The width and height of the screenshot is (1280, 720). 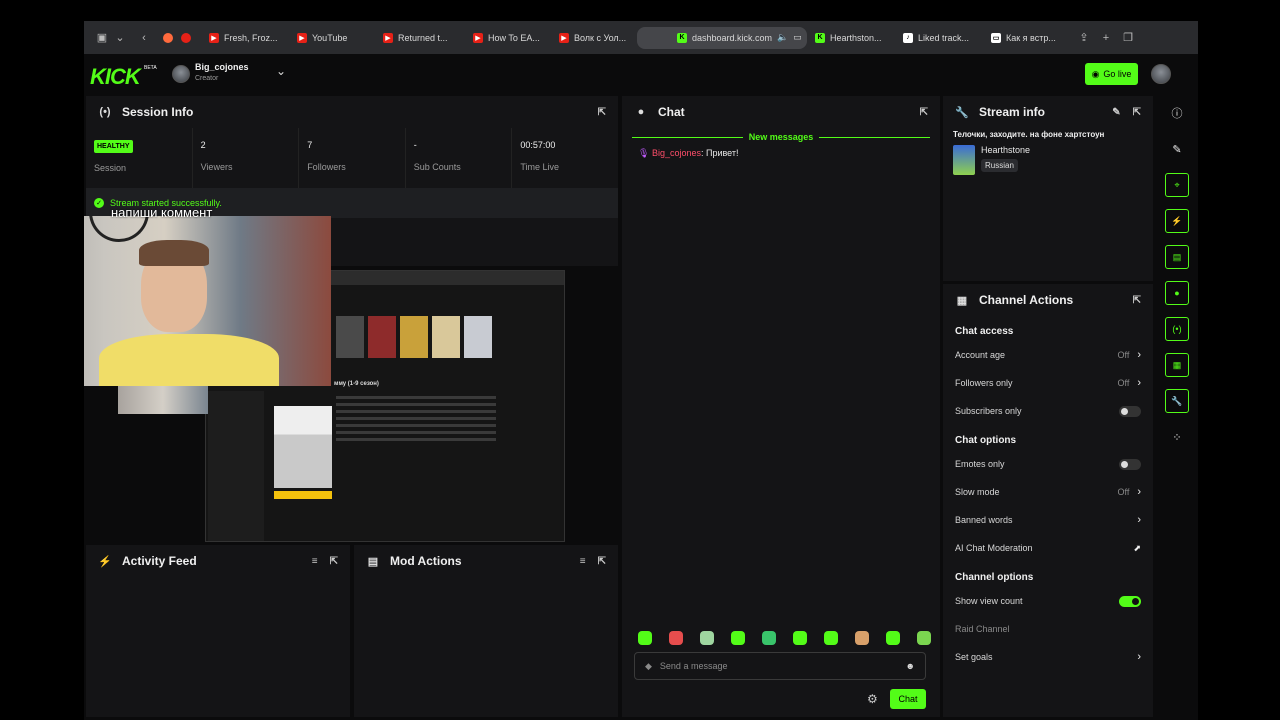 I want to click on emoji-icon: ☻, so click(x=910, y=666).